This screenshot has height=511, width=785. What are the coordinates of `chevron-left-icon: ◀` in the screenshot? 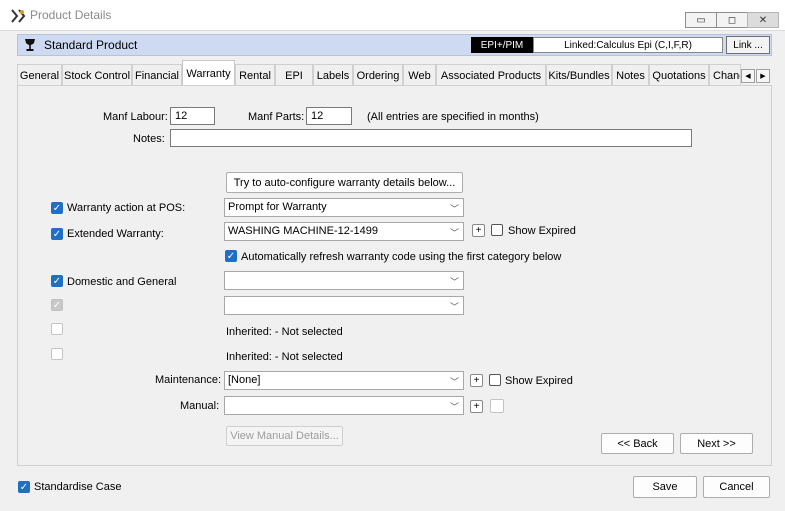 It's located at (748, 76).